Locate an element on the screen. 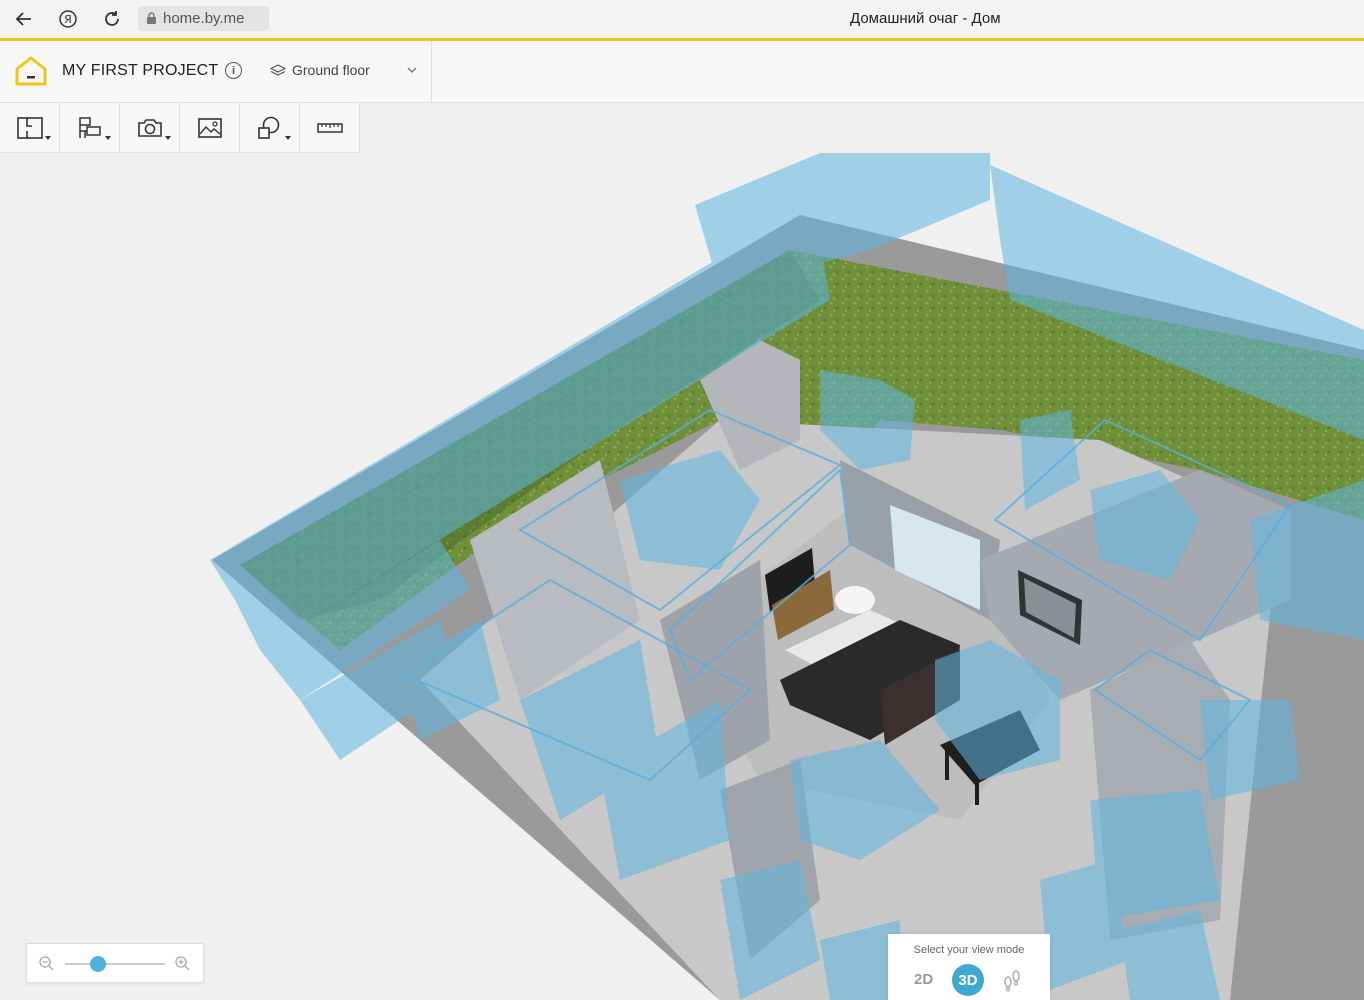 The height and width of the screenshot is (1000, 1364). browser-bar: Я home.by.me Домашний очаг - Дом is located at coordinates (682, 19).